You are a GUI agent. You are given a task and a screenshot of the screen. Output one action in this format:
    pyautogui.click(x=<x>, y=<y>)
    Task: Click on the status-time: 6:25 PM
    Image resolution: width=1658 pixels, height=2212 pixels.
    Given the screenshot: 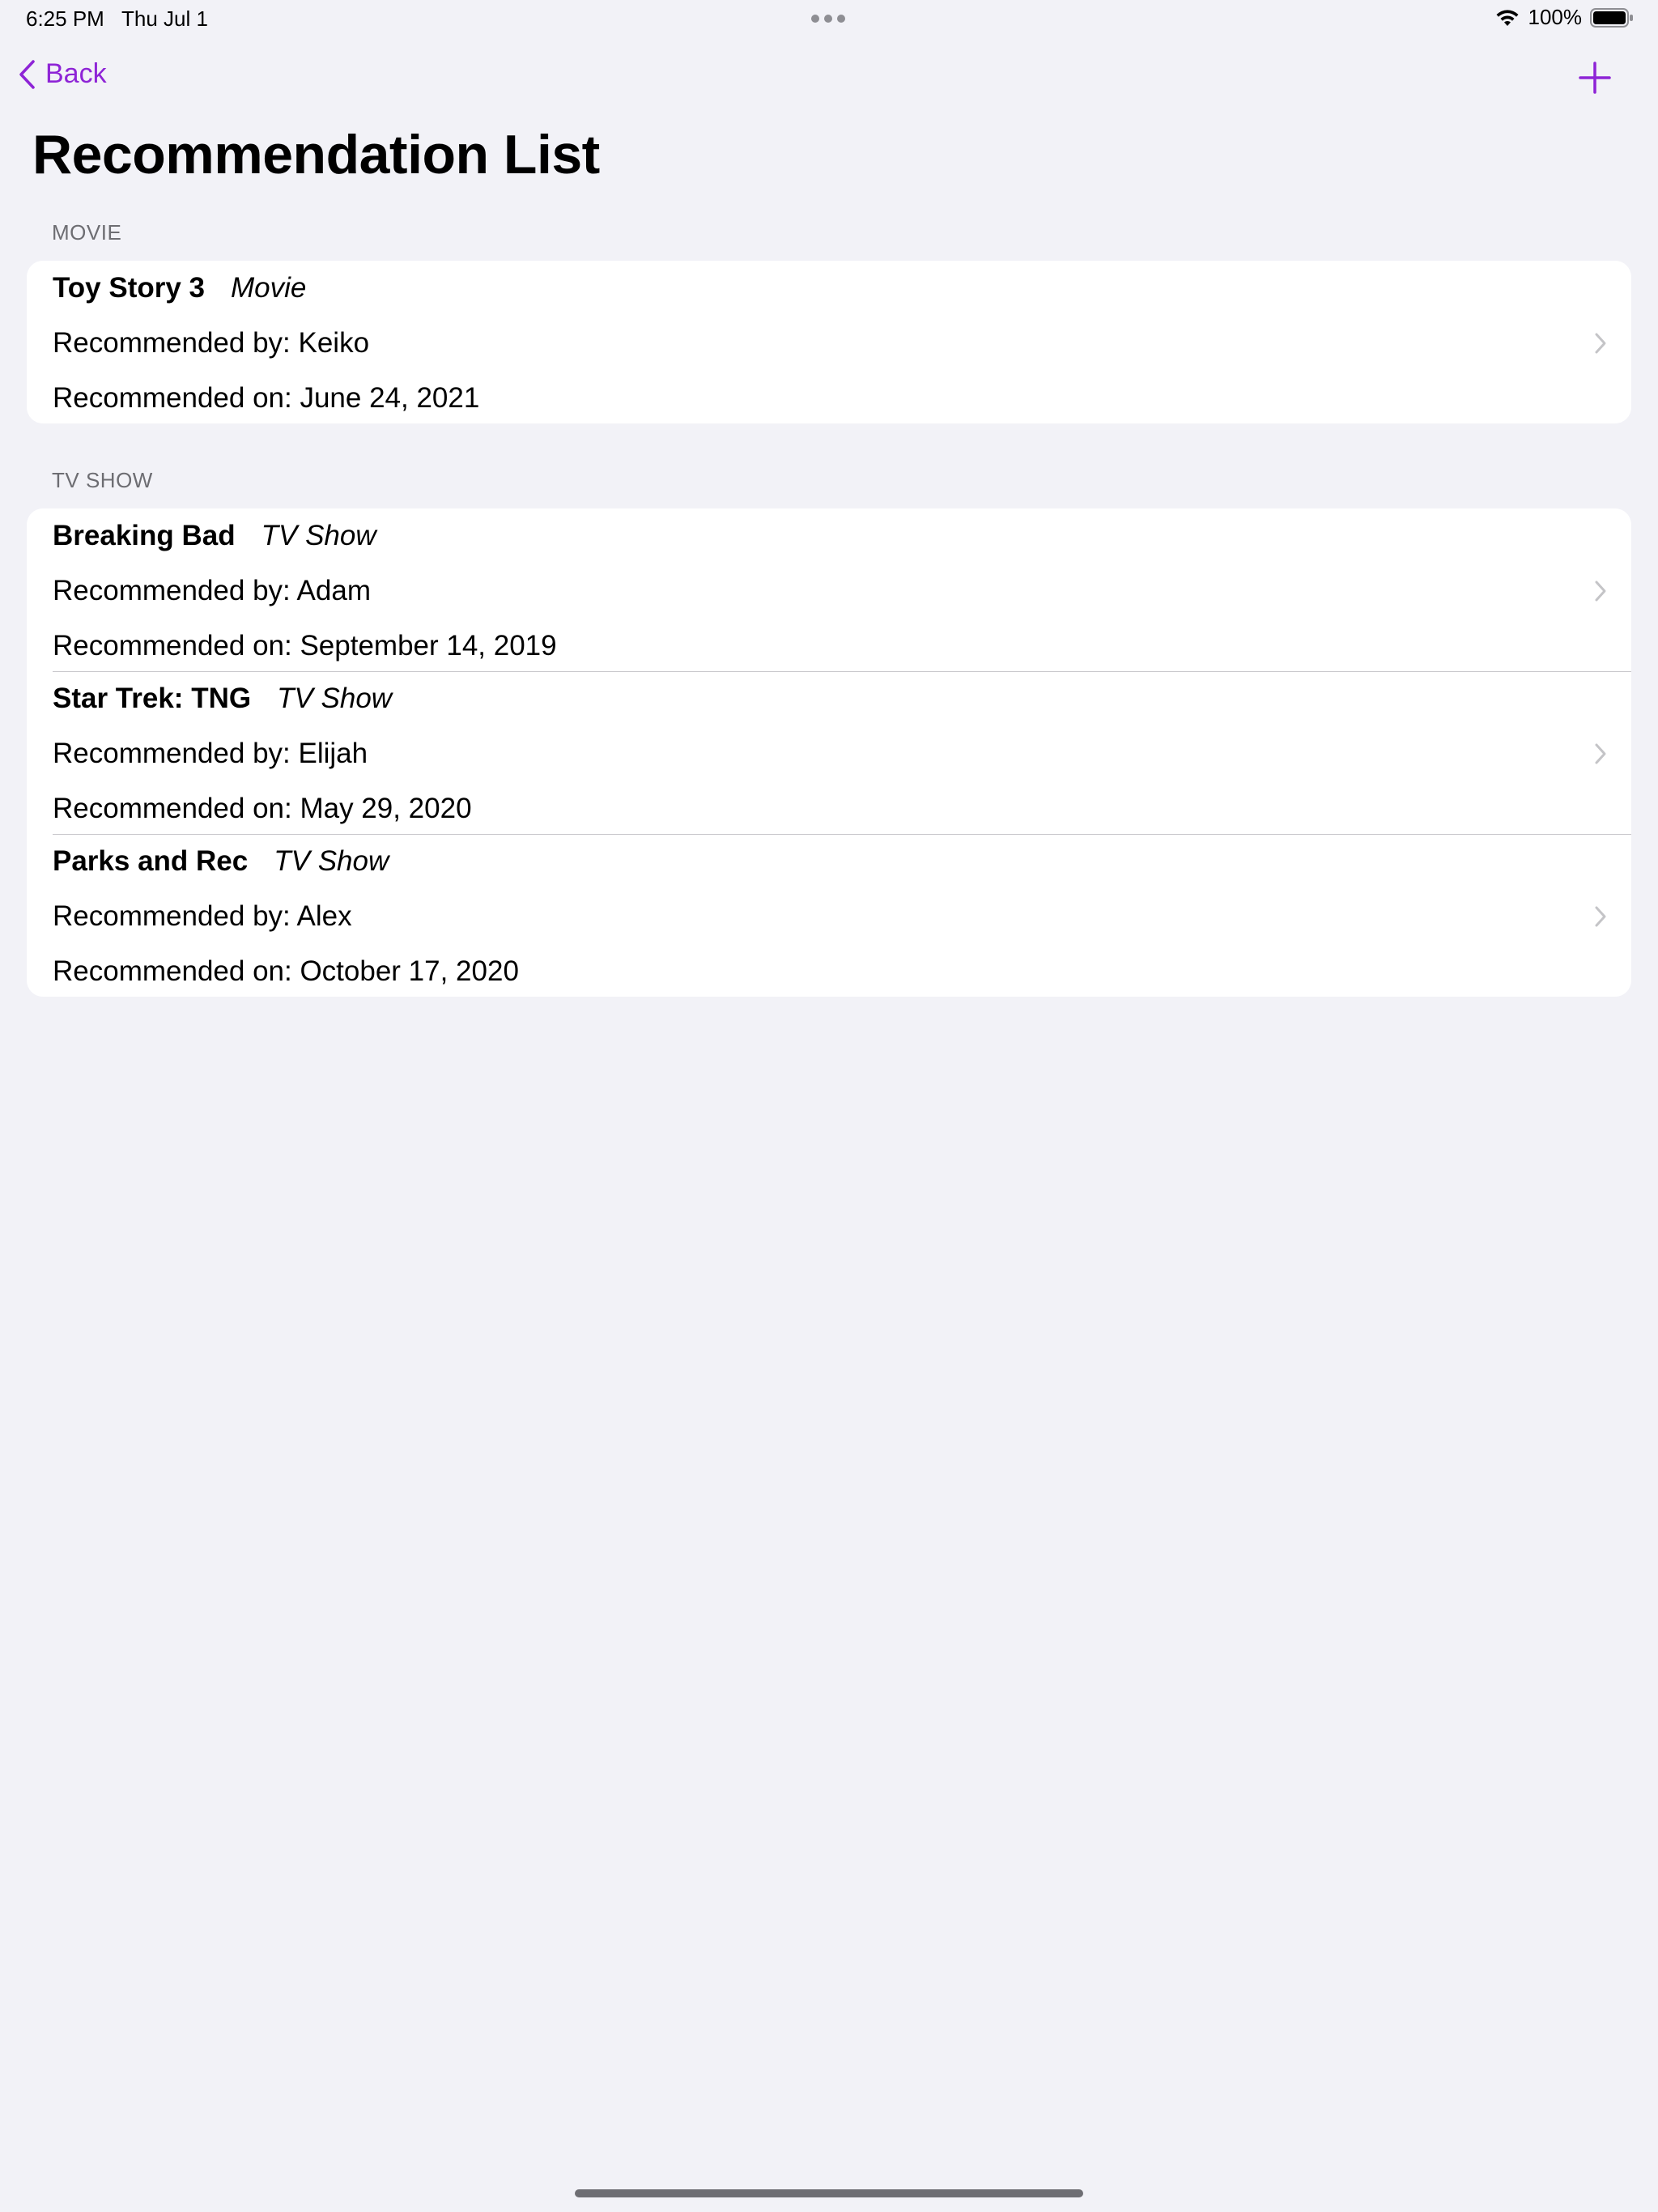 What is the action you would take?
    pyautogui.click(x=65, y=19)
    